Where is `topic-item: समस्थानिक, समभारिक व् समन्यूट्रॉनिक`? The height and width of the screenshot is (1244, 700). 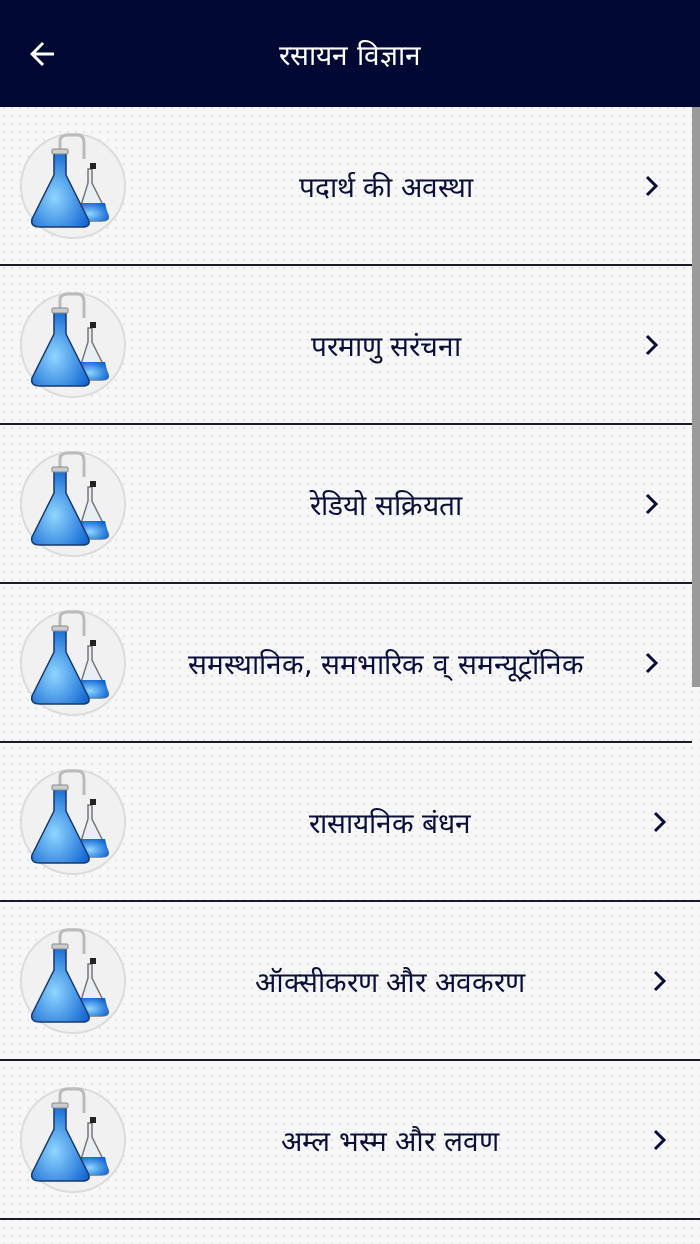
topic-item: समस्थानिक, समभारिक व् समन्यूट्रॉनिक is located at coordinates (346, 663).